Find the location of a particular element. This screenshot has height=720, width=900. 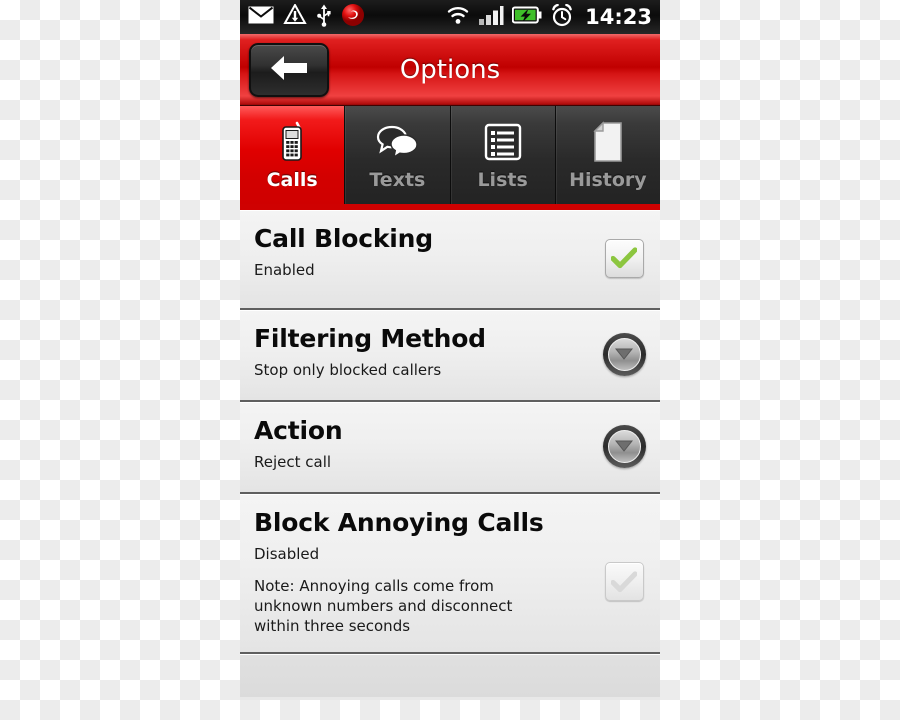

mail-icon is located at coordinates (261, 17).